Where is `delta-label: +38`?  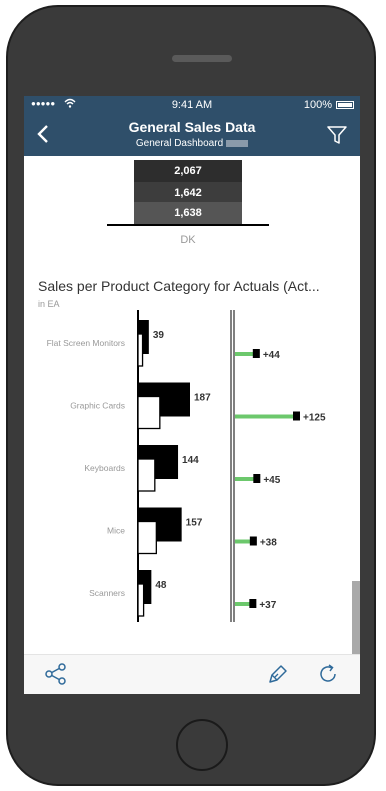 delta-label: +38 is located at coordinates (268, 543).